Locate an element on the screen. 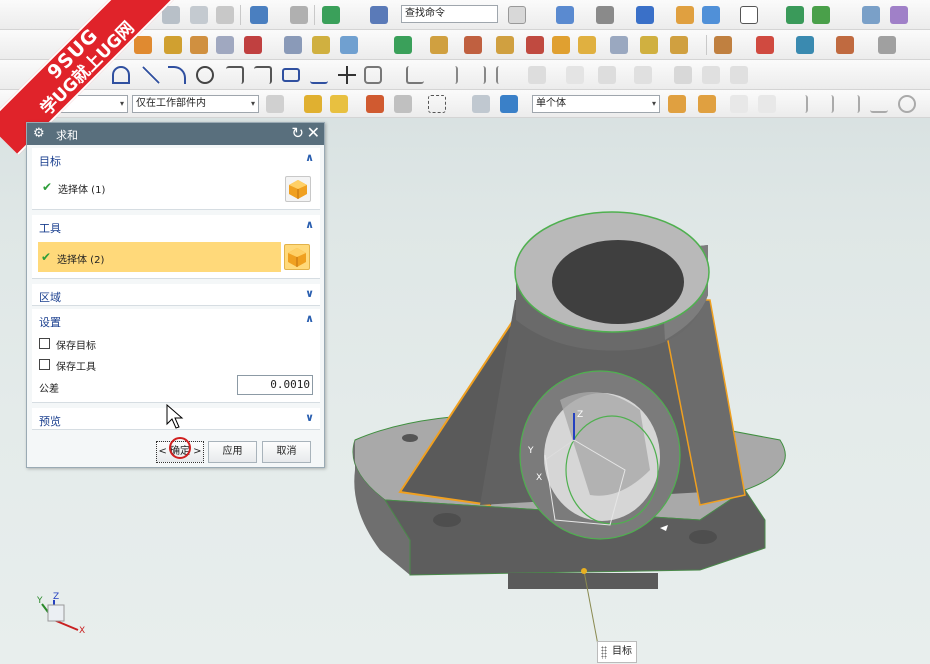 The width and height of the screenshot is (930, 664). apply-button: 应用 is located at coordinates (232, 452).